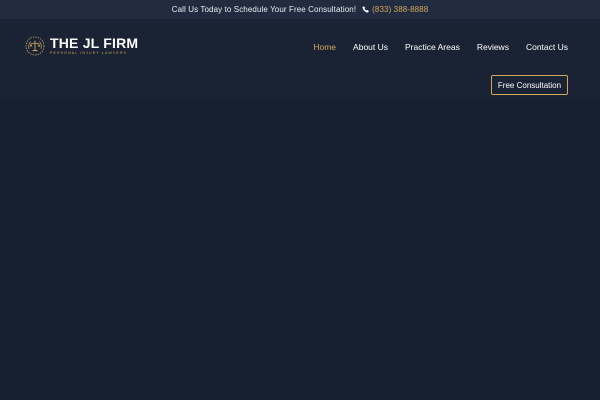  I want to click on topbar-phone-link: (833) 388-8888, so click(395, 9).